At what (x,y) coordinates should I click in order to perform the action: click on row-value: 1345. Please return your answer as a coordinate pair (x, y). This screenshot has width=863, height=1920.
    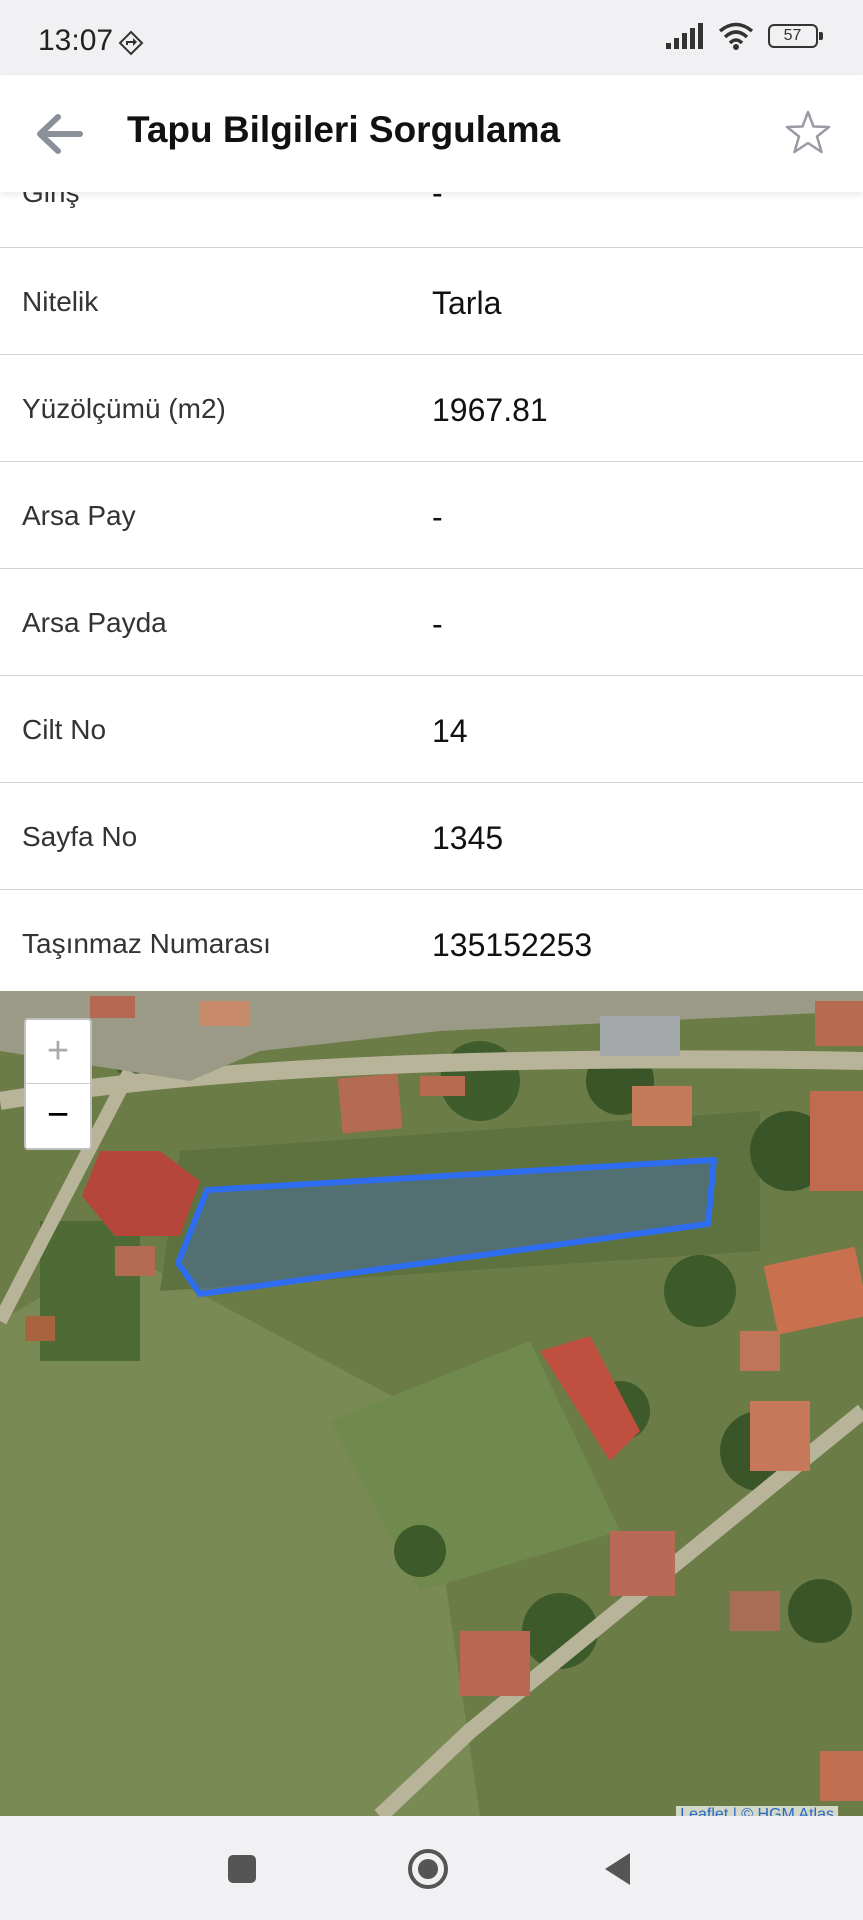
    Looking at the image, I should click on (468, 838).